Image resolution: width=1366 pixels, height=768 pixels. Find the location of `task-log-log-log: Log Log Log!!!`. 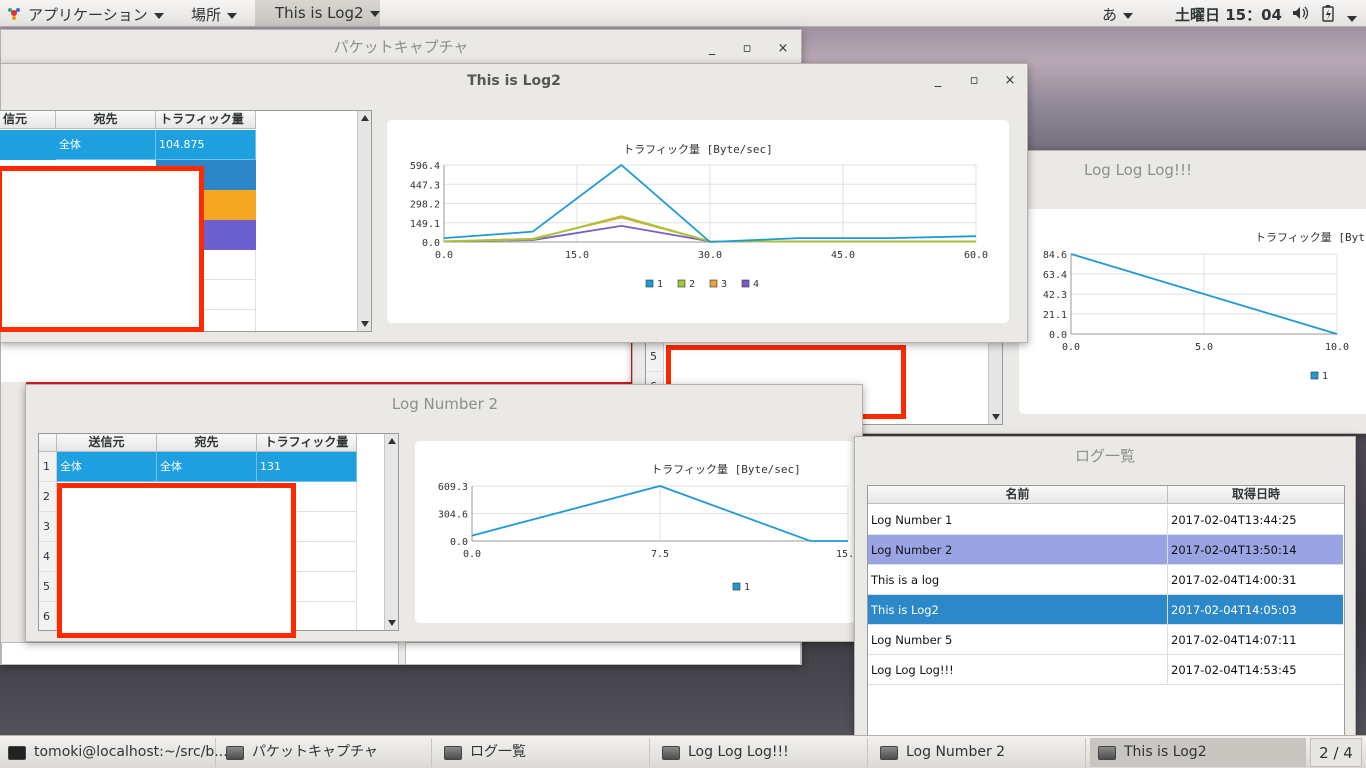

task-log-log-log: Log Log Log!!! is located at coordinates (761, 752).